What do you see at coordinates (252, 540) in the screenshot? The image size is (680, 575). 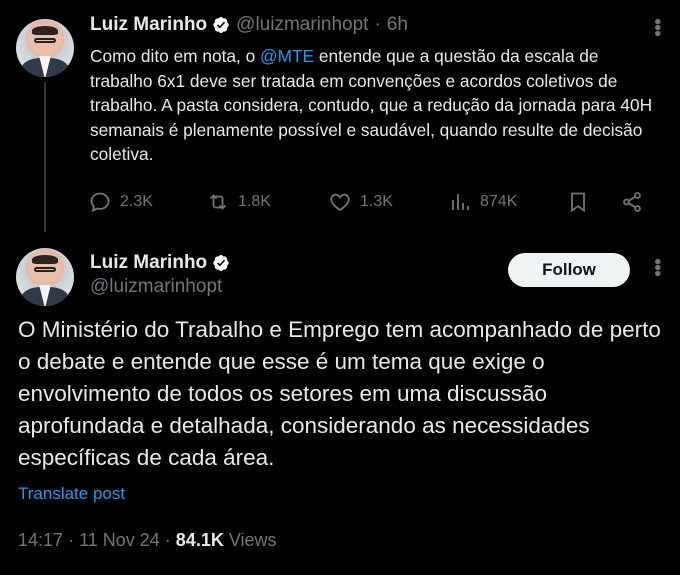 I see `views-label: Views` at bounding box center [252, 540].